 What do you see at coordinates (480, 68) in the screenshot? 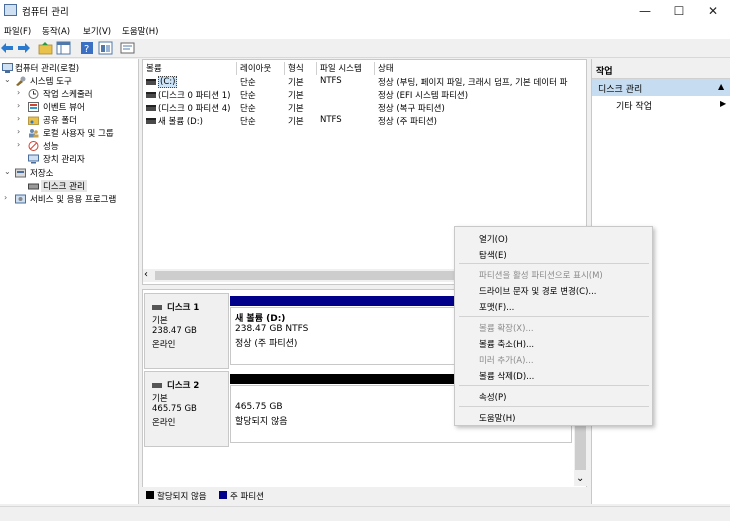
I see `column-header-status: 상태` at bounding box center [480, 68].